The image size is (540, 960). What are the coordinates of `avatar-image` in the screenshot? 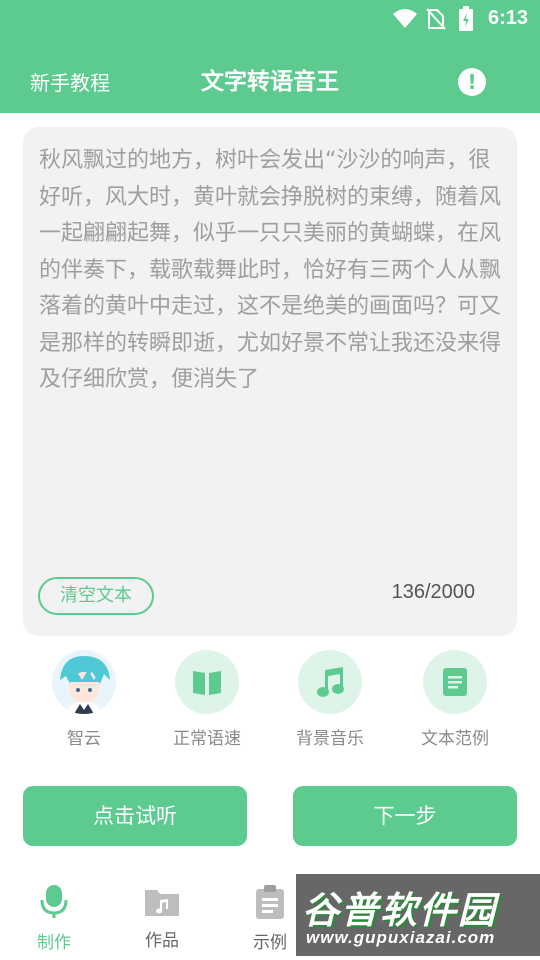 It's located at (84, 682).